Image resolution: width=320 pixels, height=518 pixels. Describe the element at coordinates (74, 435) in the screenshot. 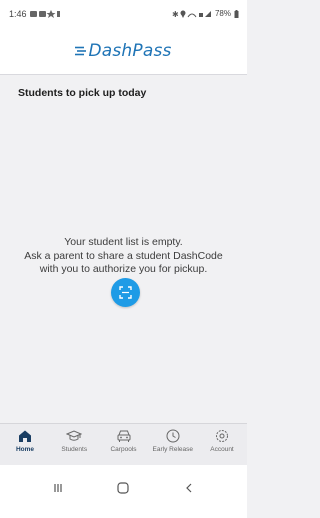

I see `graduation-cap-icon` at that location.